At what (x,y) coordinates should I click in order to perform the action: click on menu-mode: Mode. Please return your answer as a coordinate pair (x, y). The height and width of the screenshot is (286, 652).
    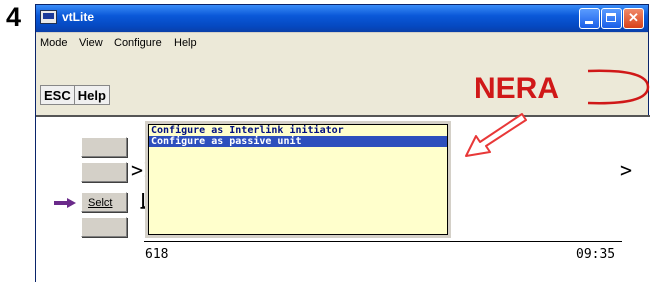
    Looking at the image, I should click on (54, 43).